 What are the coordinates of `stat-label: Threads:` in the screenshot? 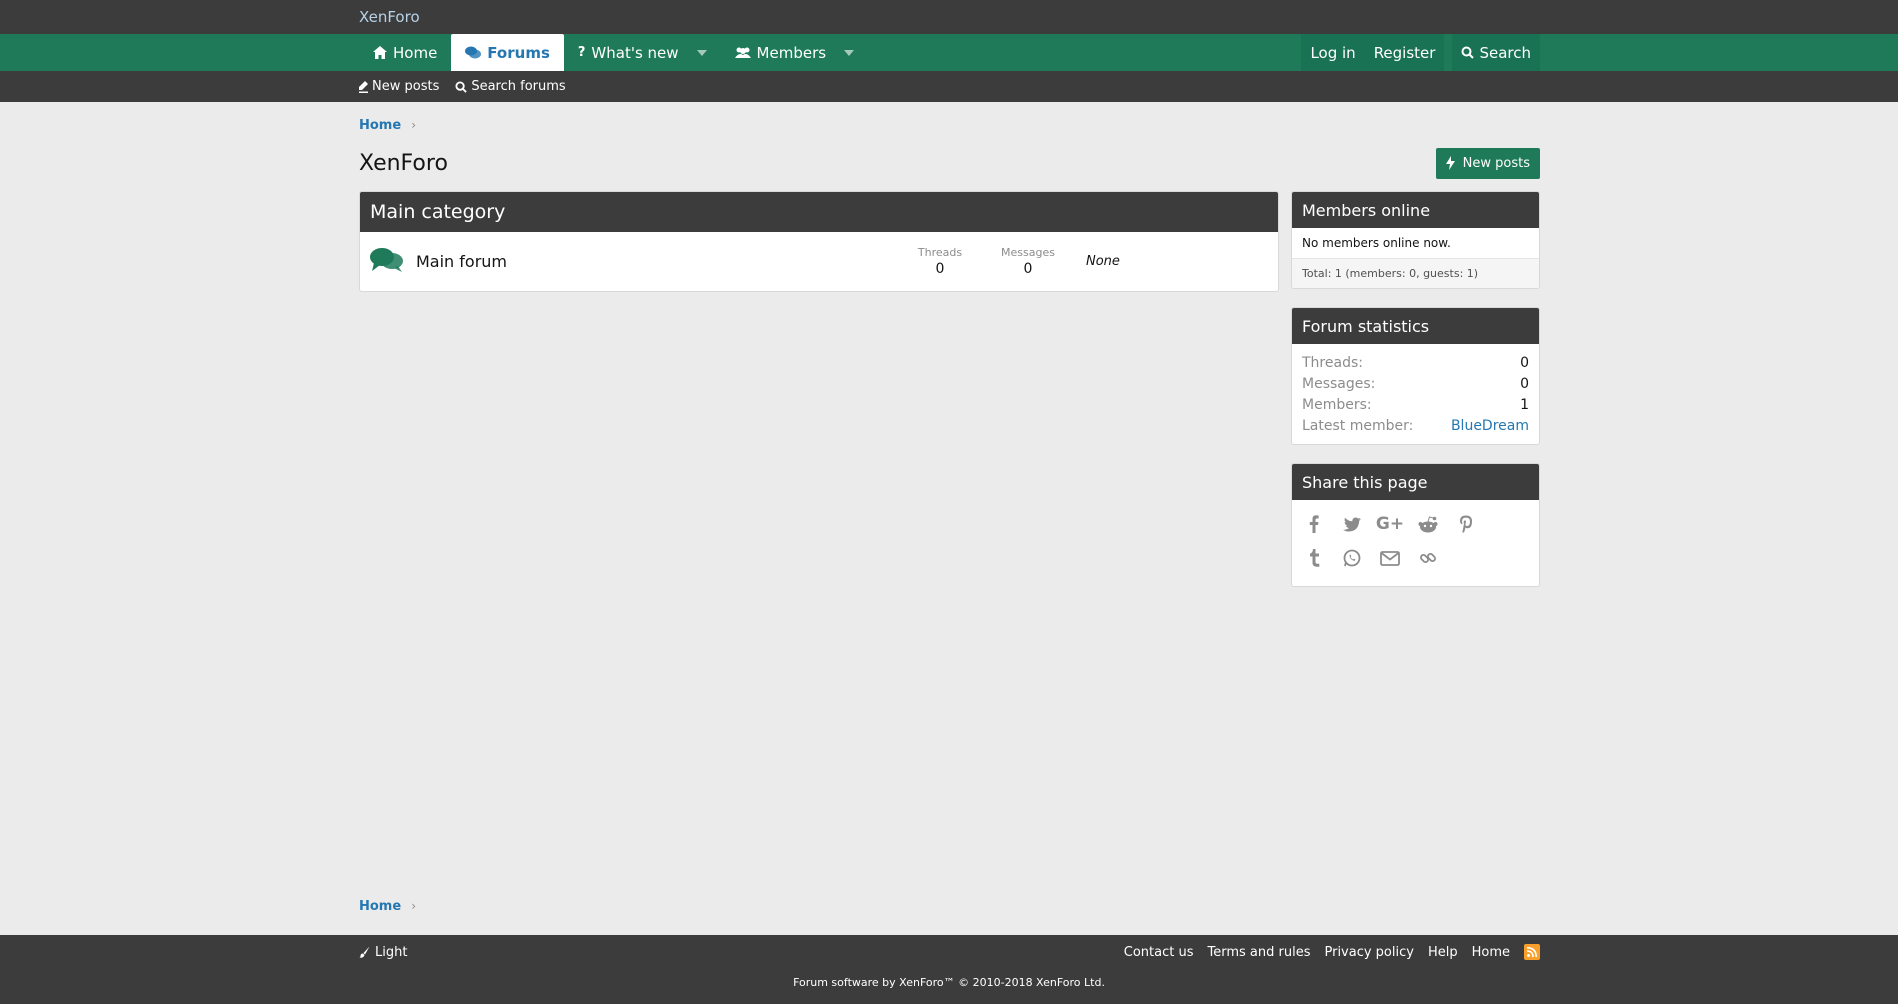 It's located at (1332, 362).